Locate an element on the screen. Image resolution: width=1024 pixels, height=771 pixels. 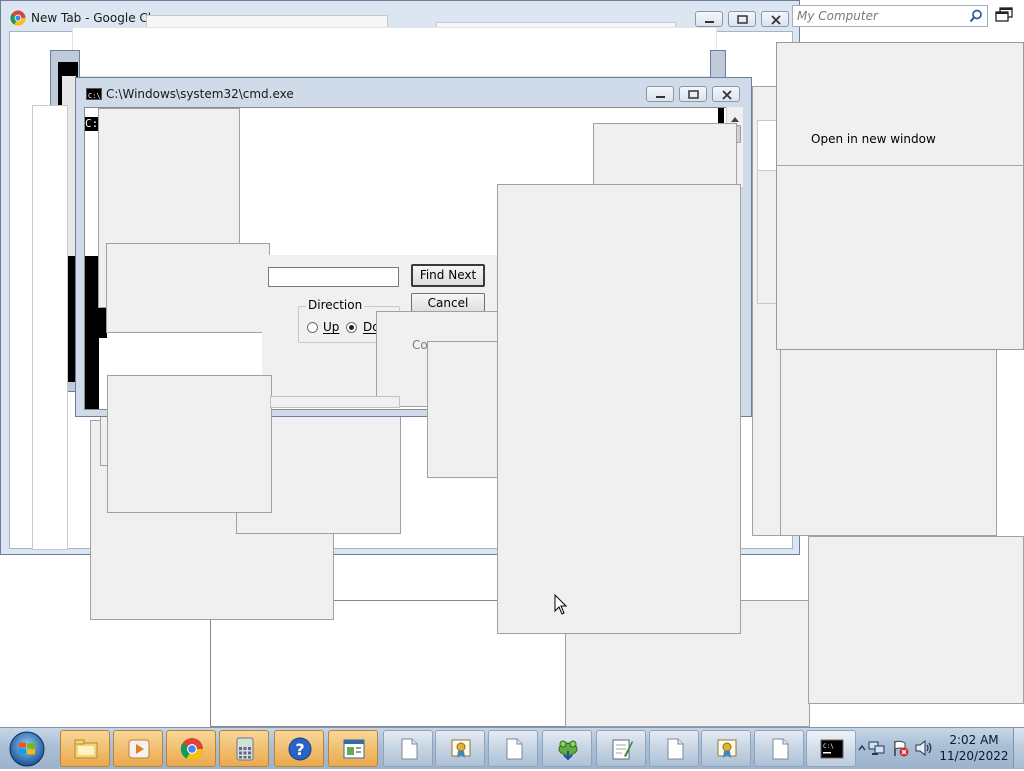
windows-orb-icon is located at coordinates (27, 749).